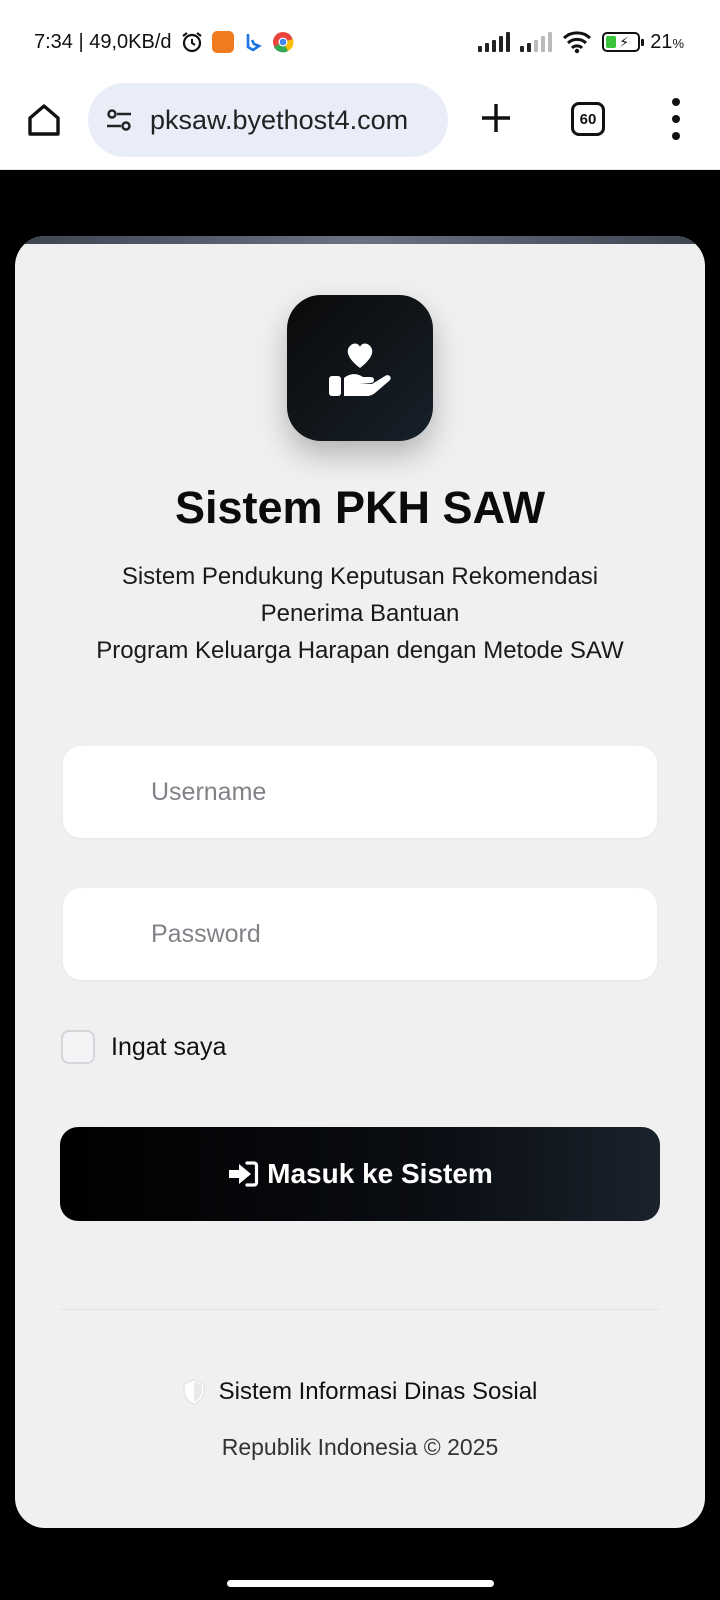 The image size is (720, 1600). Describe the element at coordinates (119, 120) in the screenshot. I see `site-settings-icon` at that location.